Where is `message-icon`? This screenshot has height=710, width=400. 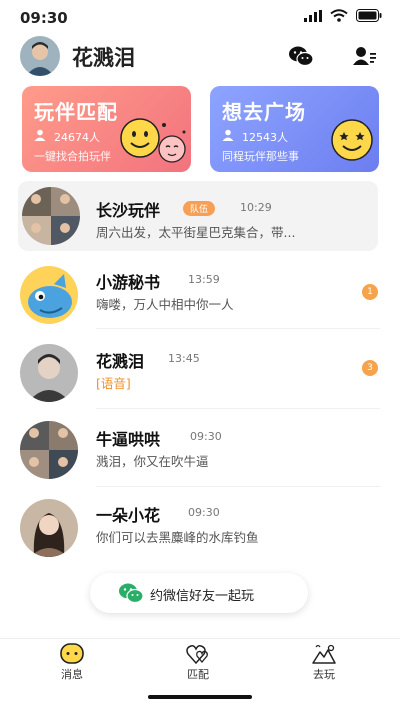
message-icon is located at coordinates (72, 653).